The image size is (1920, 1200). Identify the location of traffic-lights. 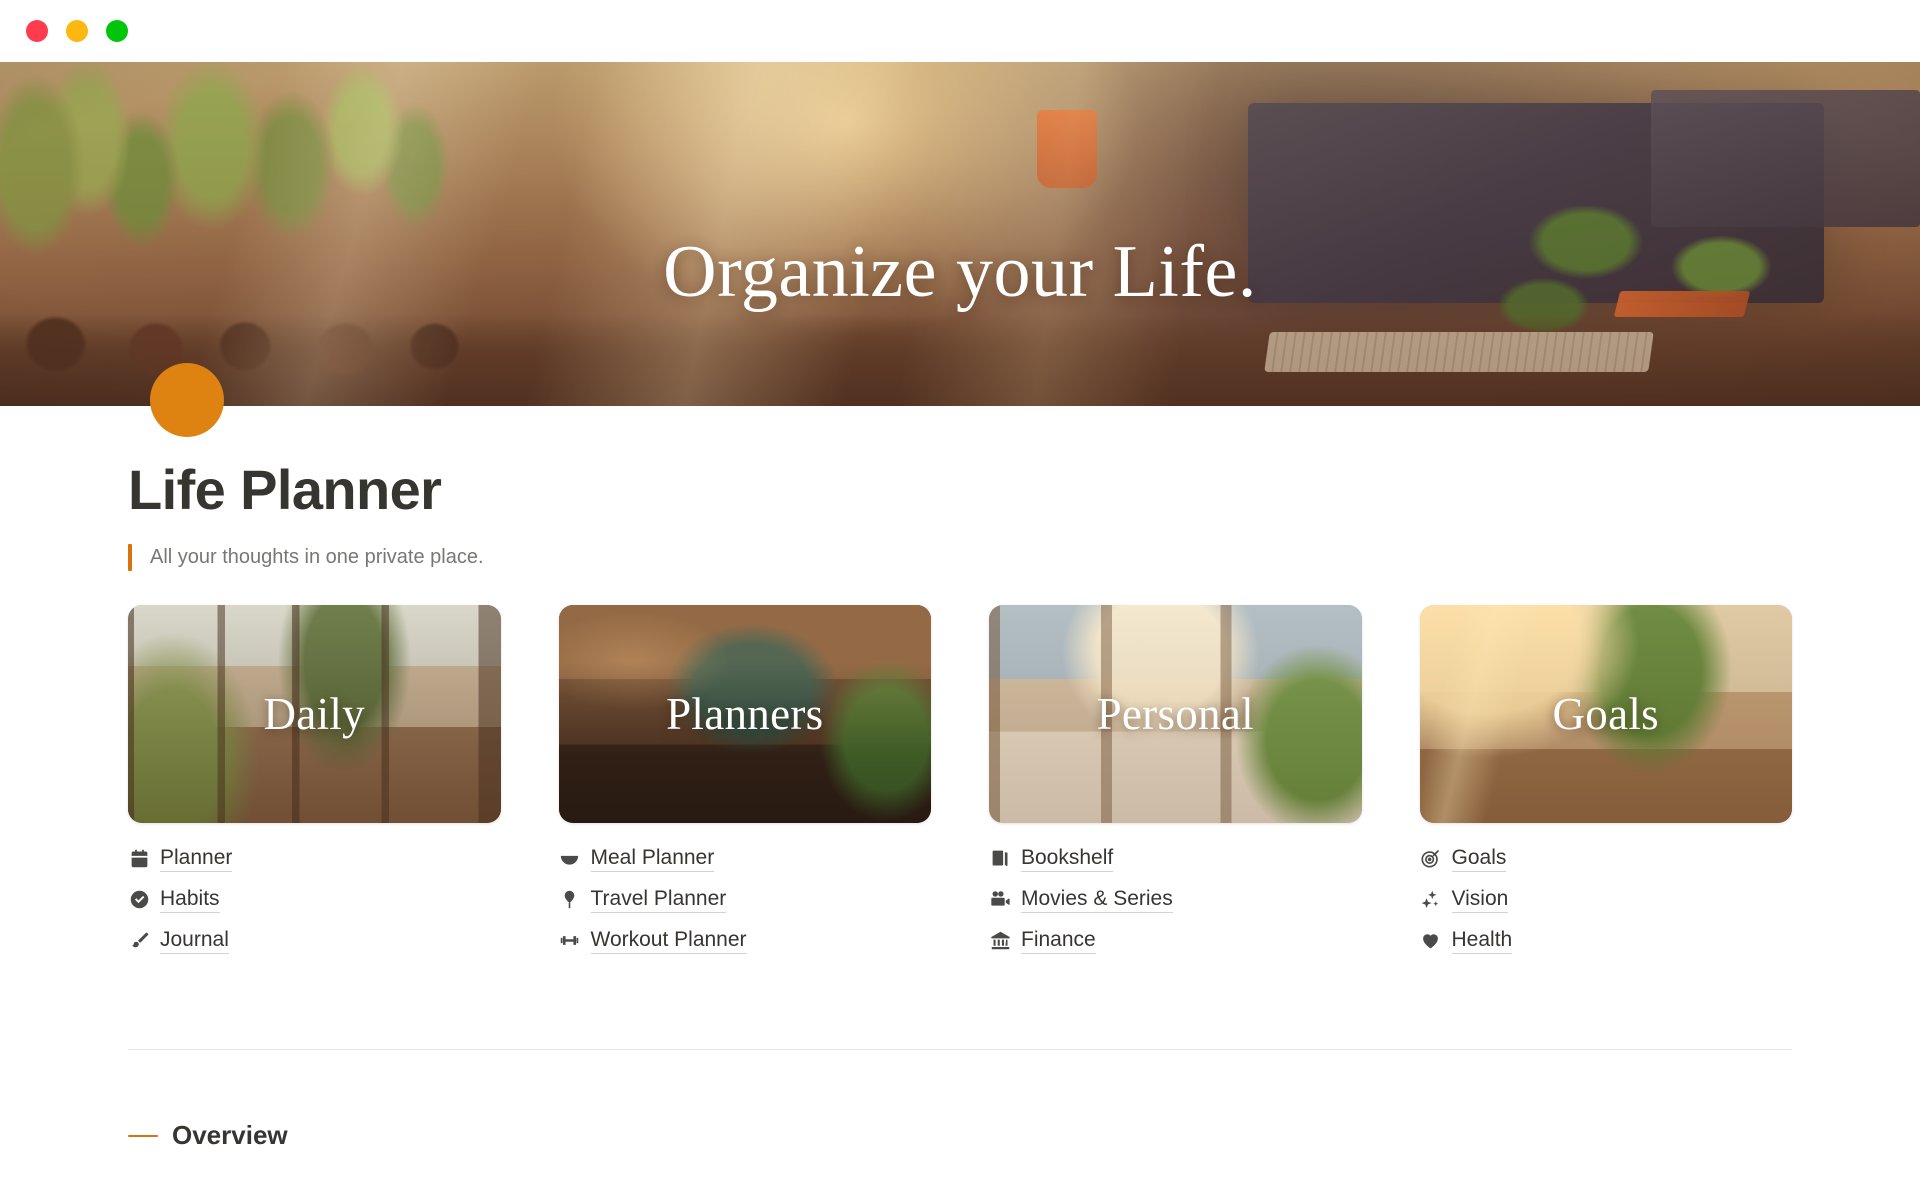
(77, 31).